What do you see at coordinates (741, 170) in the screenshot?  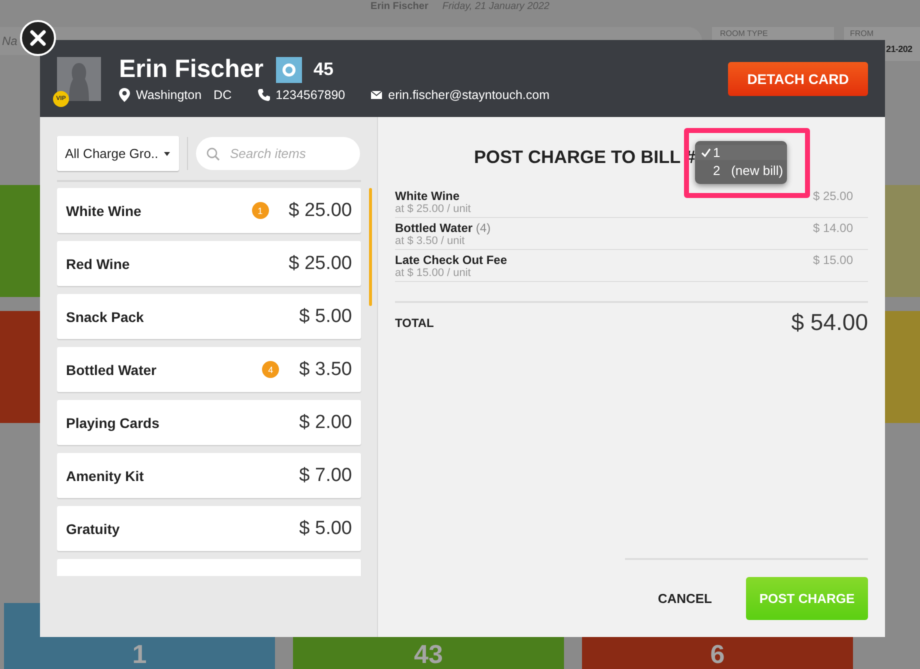 I see `dropdown-option: 2 (new bill)` at bounding box center [741, 170].